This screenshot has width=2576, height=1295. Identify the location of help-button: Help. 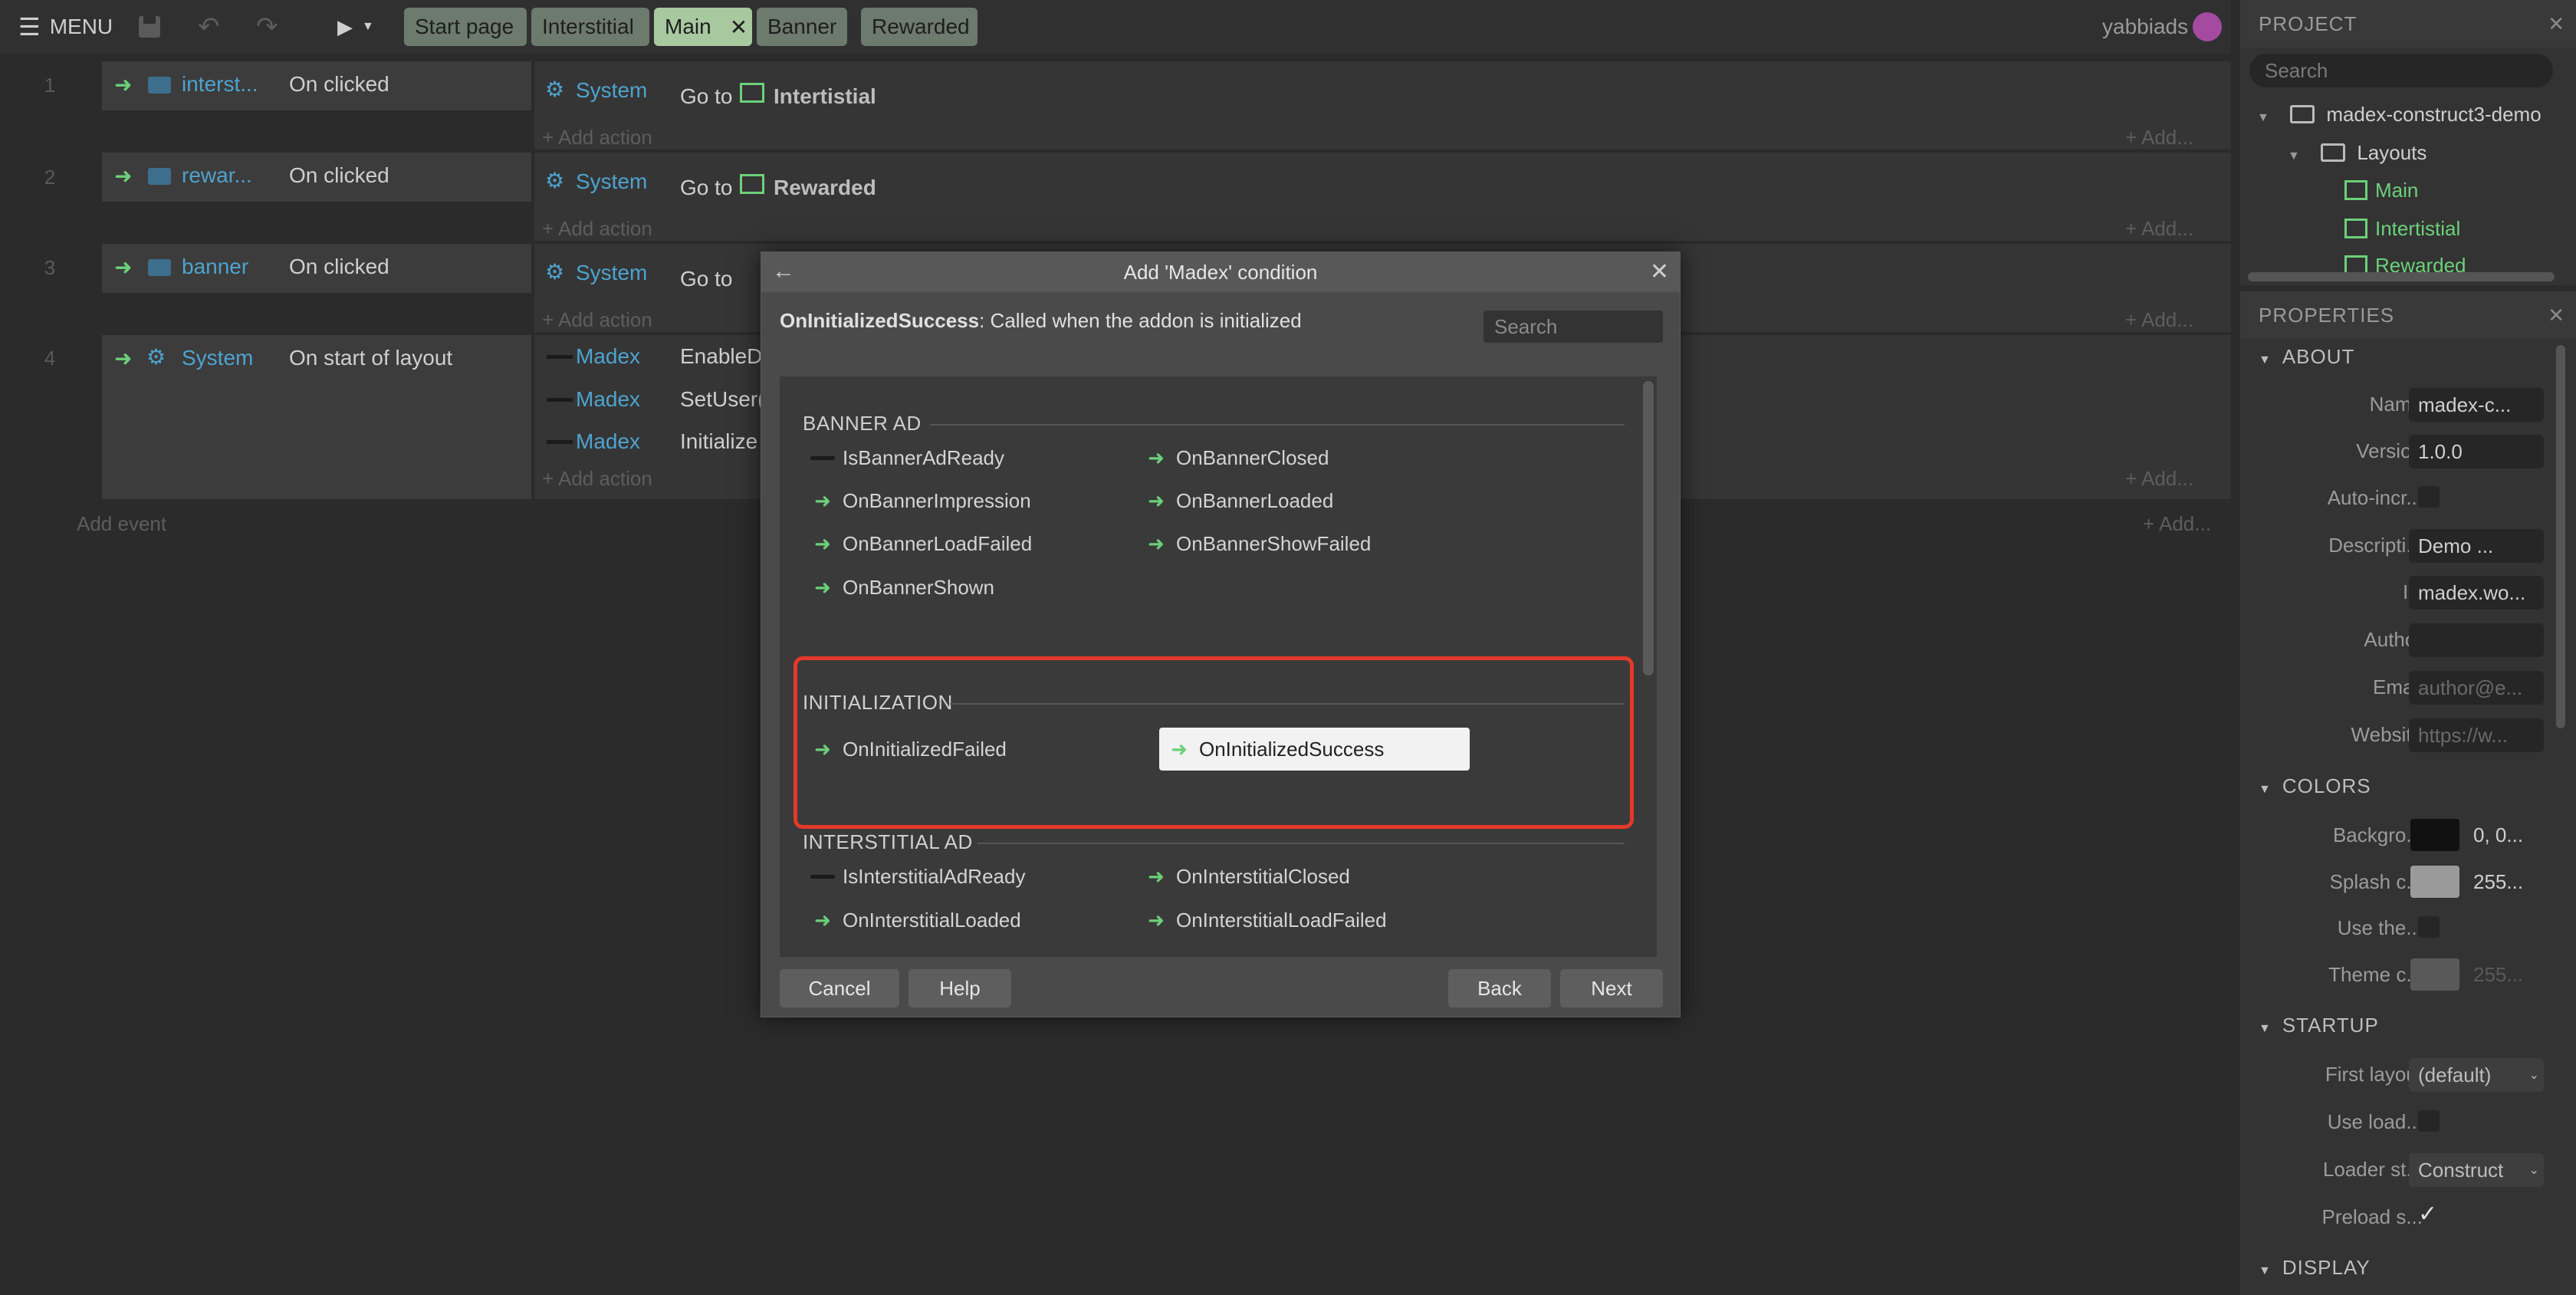
(960, 988).